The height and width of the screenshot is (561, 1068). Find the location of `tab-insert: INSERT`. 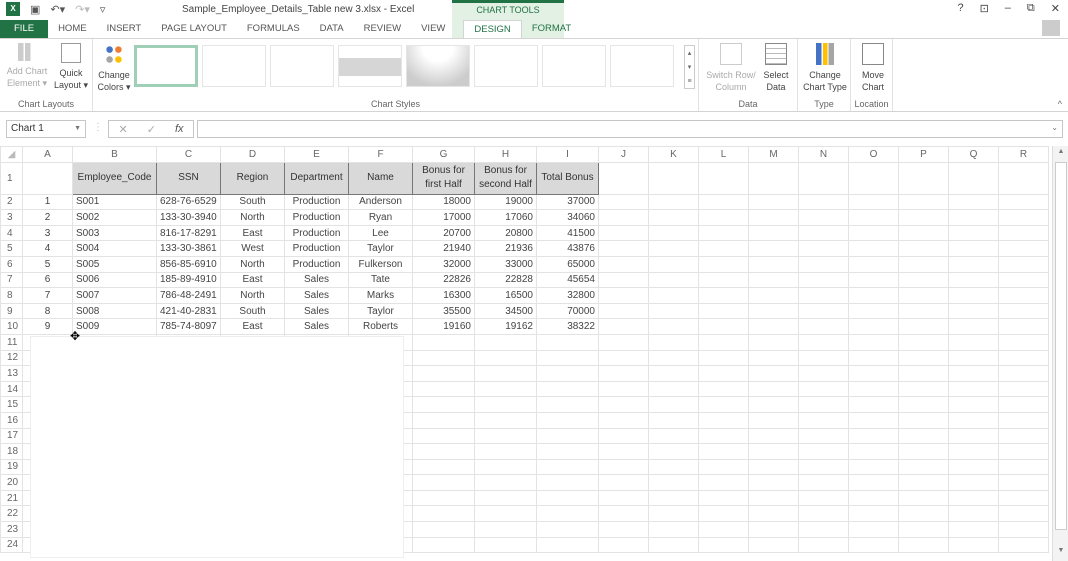

tab-insert: INSERT is located at coordinates (124, 29).